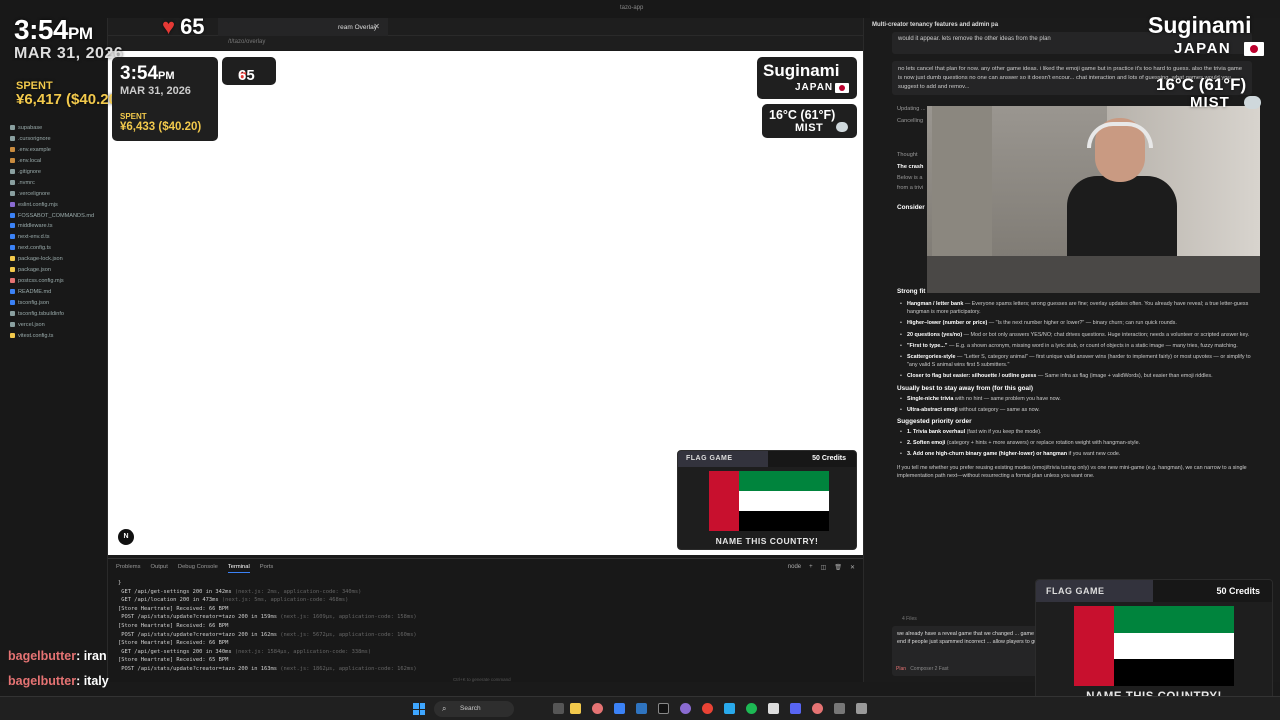 The height and width of the screenshot is (720, 1280). I want to click on file-item: .nvmrc, so click(52, 183).